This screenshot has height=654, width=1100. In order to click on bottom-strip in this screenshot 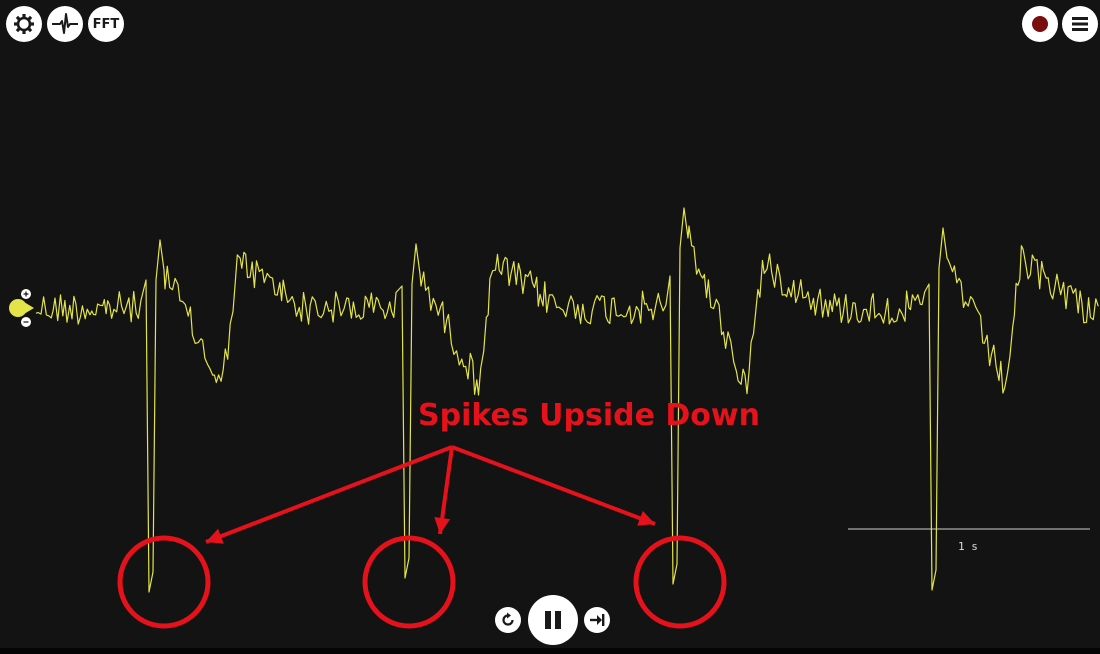, I will do `click(550, 651)`.